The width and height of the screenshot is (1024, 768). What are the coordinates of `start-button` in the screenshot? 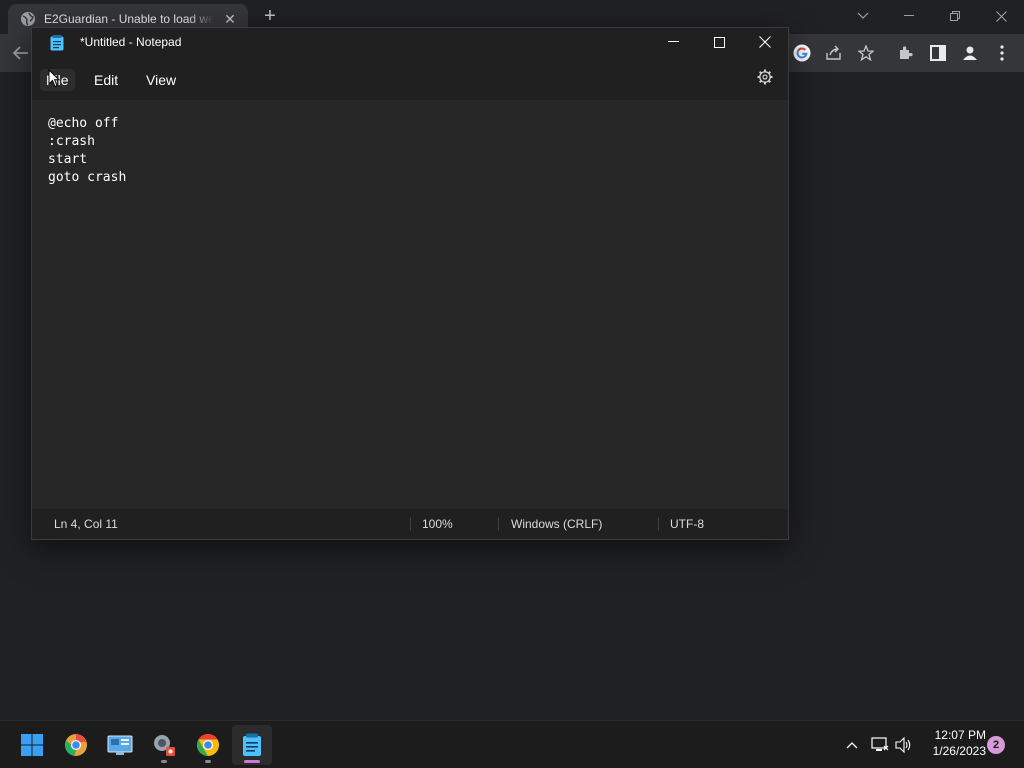 It's located at (32, 745).